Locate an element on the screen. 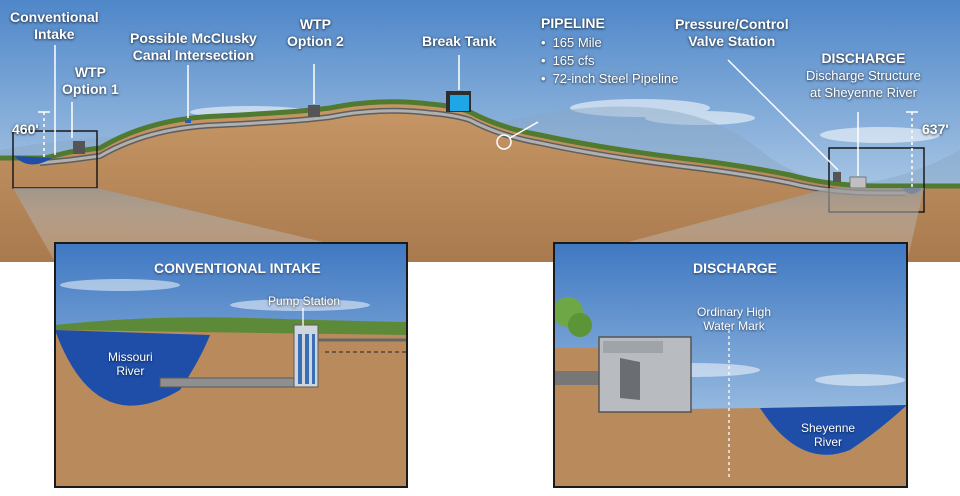 This screenshot has height=496, width=960. label-line: Valve Station is located at coordinates (732, 41).